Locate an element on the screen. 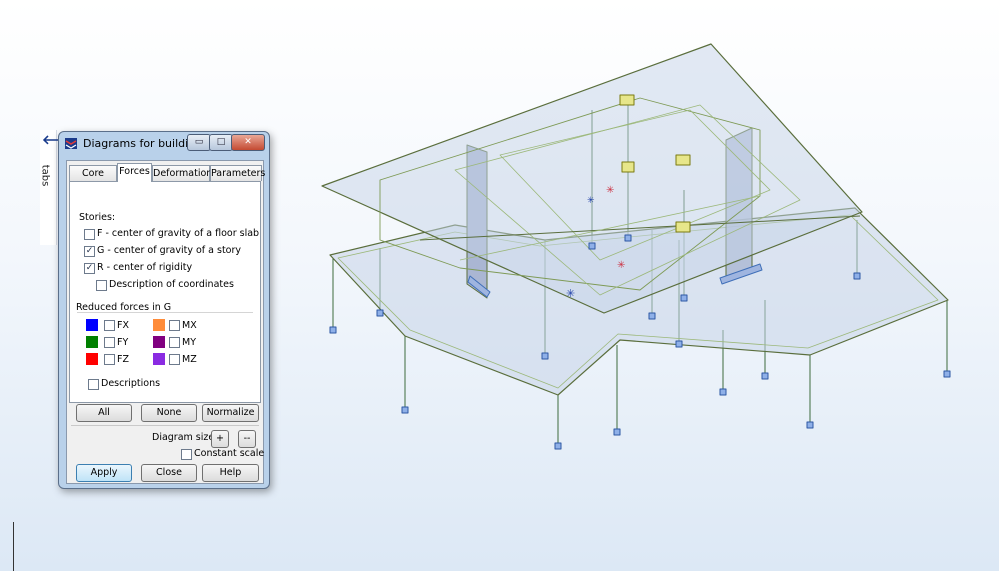 This screenshot has height=571, width=999. fy-checkbox is located at coordinates (109, 342).